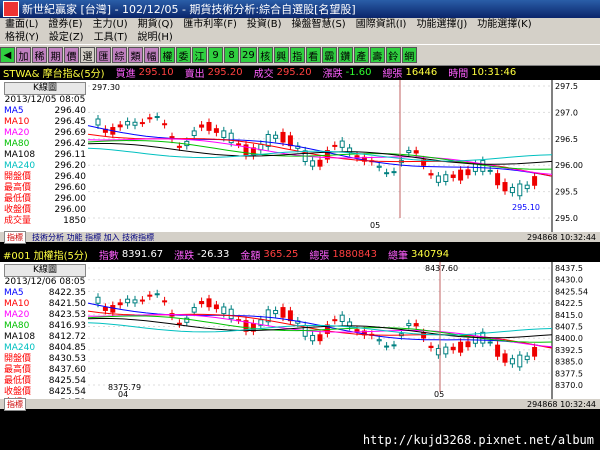  Describe the element at coordinates (22, 37) in the screenshot. I see `menu-item-b-0: 格視(Y)` at that location.